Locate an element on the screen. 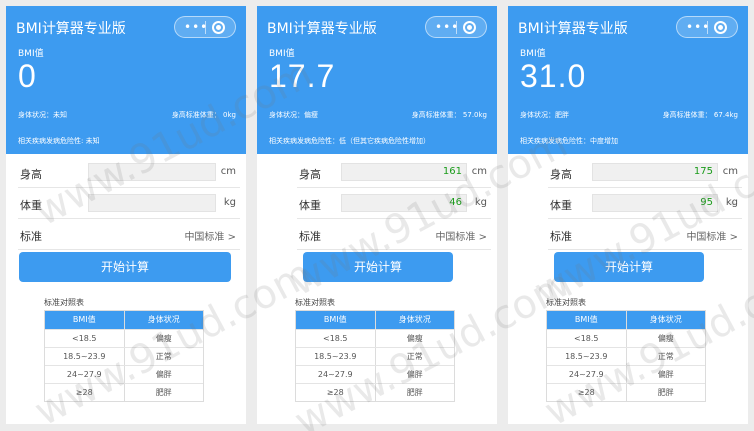 This screenshot has height=431, width=754. height-row: 身高 cm is located at coordinates (129, 173).